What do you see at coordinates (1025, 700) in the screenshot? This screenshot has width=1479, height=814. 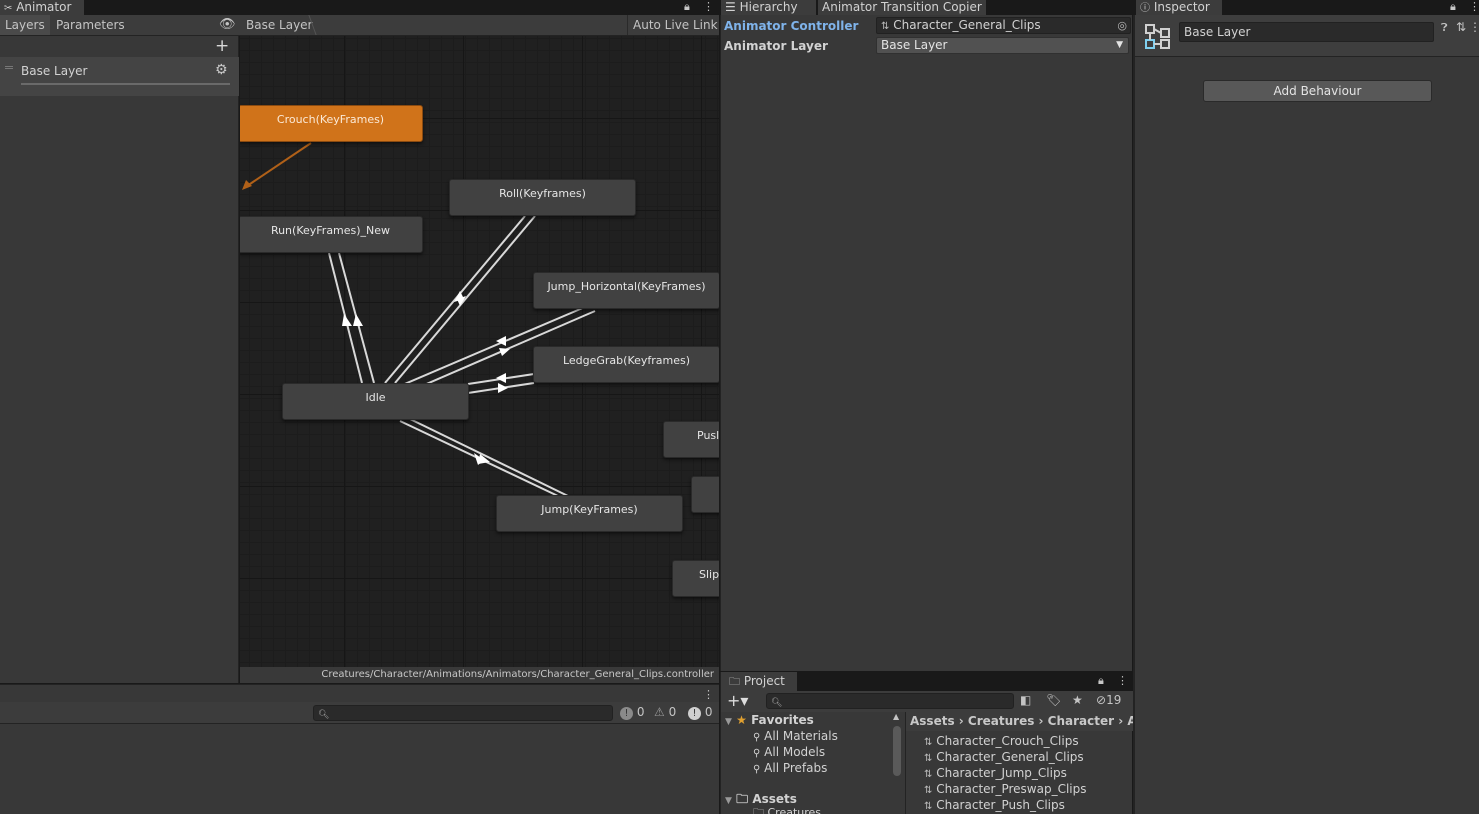 I see `search-by-type-icon: ◧` at bounding box center [1025, 700].